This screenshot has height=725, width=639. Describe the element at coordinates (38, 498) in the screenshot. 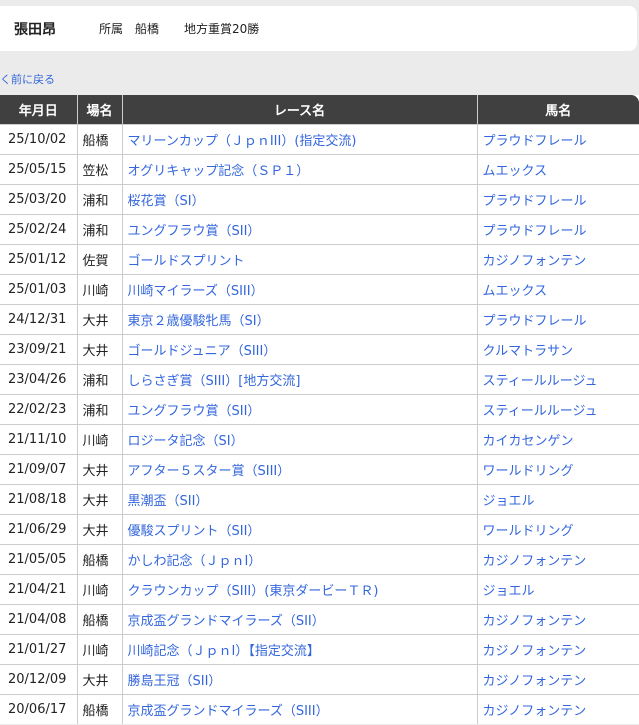

I see `date-cell: 21/08/18` at that location.